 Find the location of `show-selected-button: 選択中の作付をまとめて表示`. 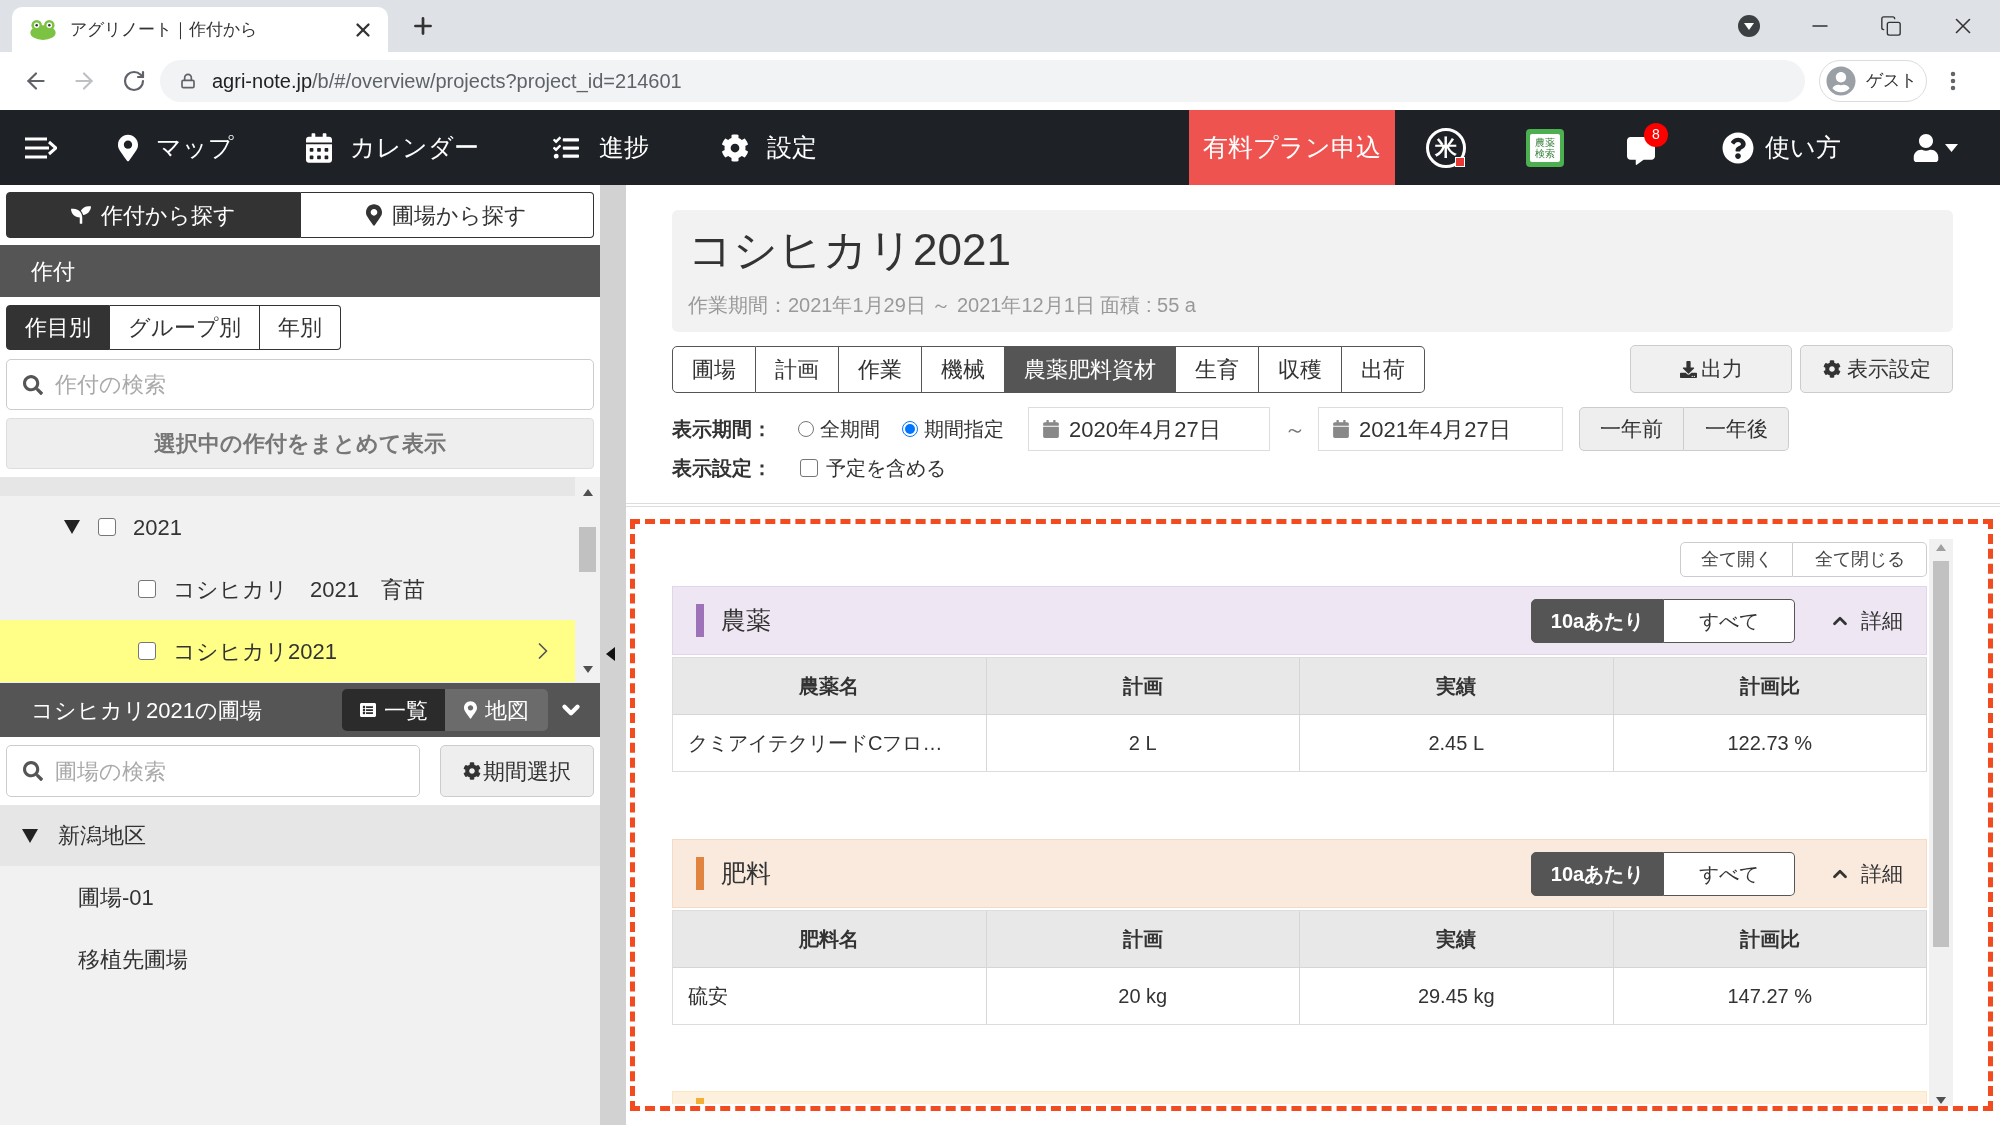

show-selected-button: 選択中の作付をまとめて表示 is located at coordinates (300, 443).